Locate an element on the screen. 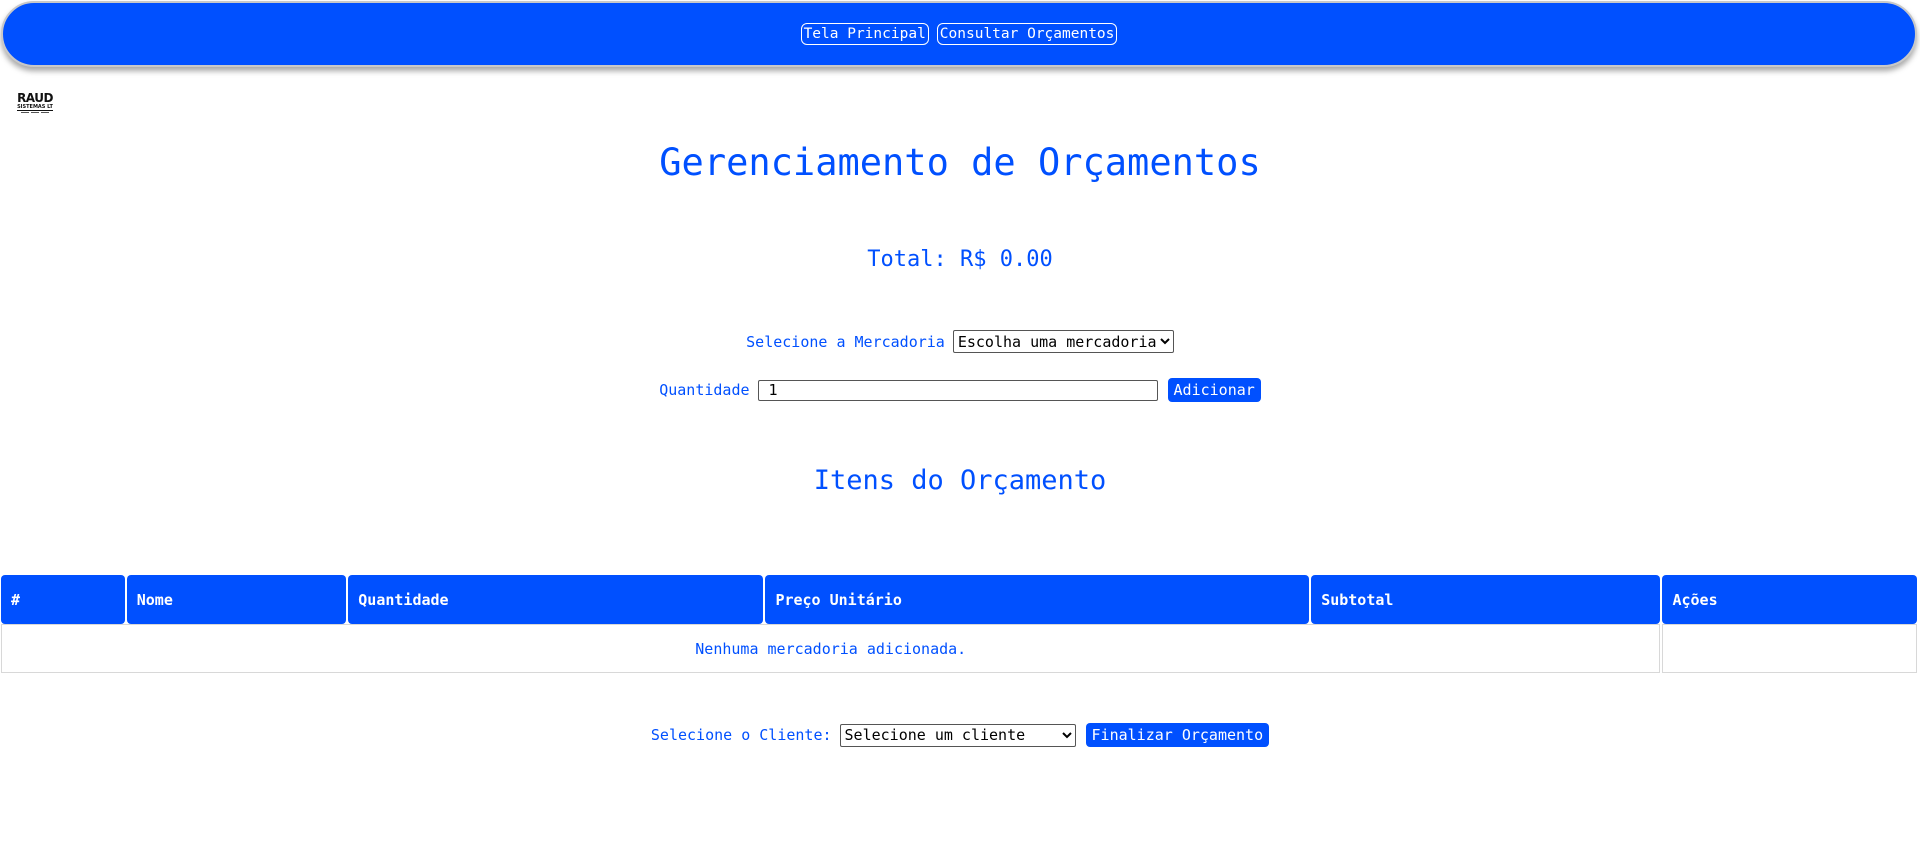  logo-sub-text: SISTEMAS LT is located at coordinates (35, 107).